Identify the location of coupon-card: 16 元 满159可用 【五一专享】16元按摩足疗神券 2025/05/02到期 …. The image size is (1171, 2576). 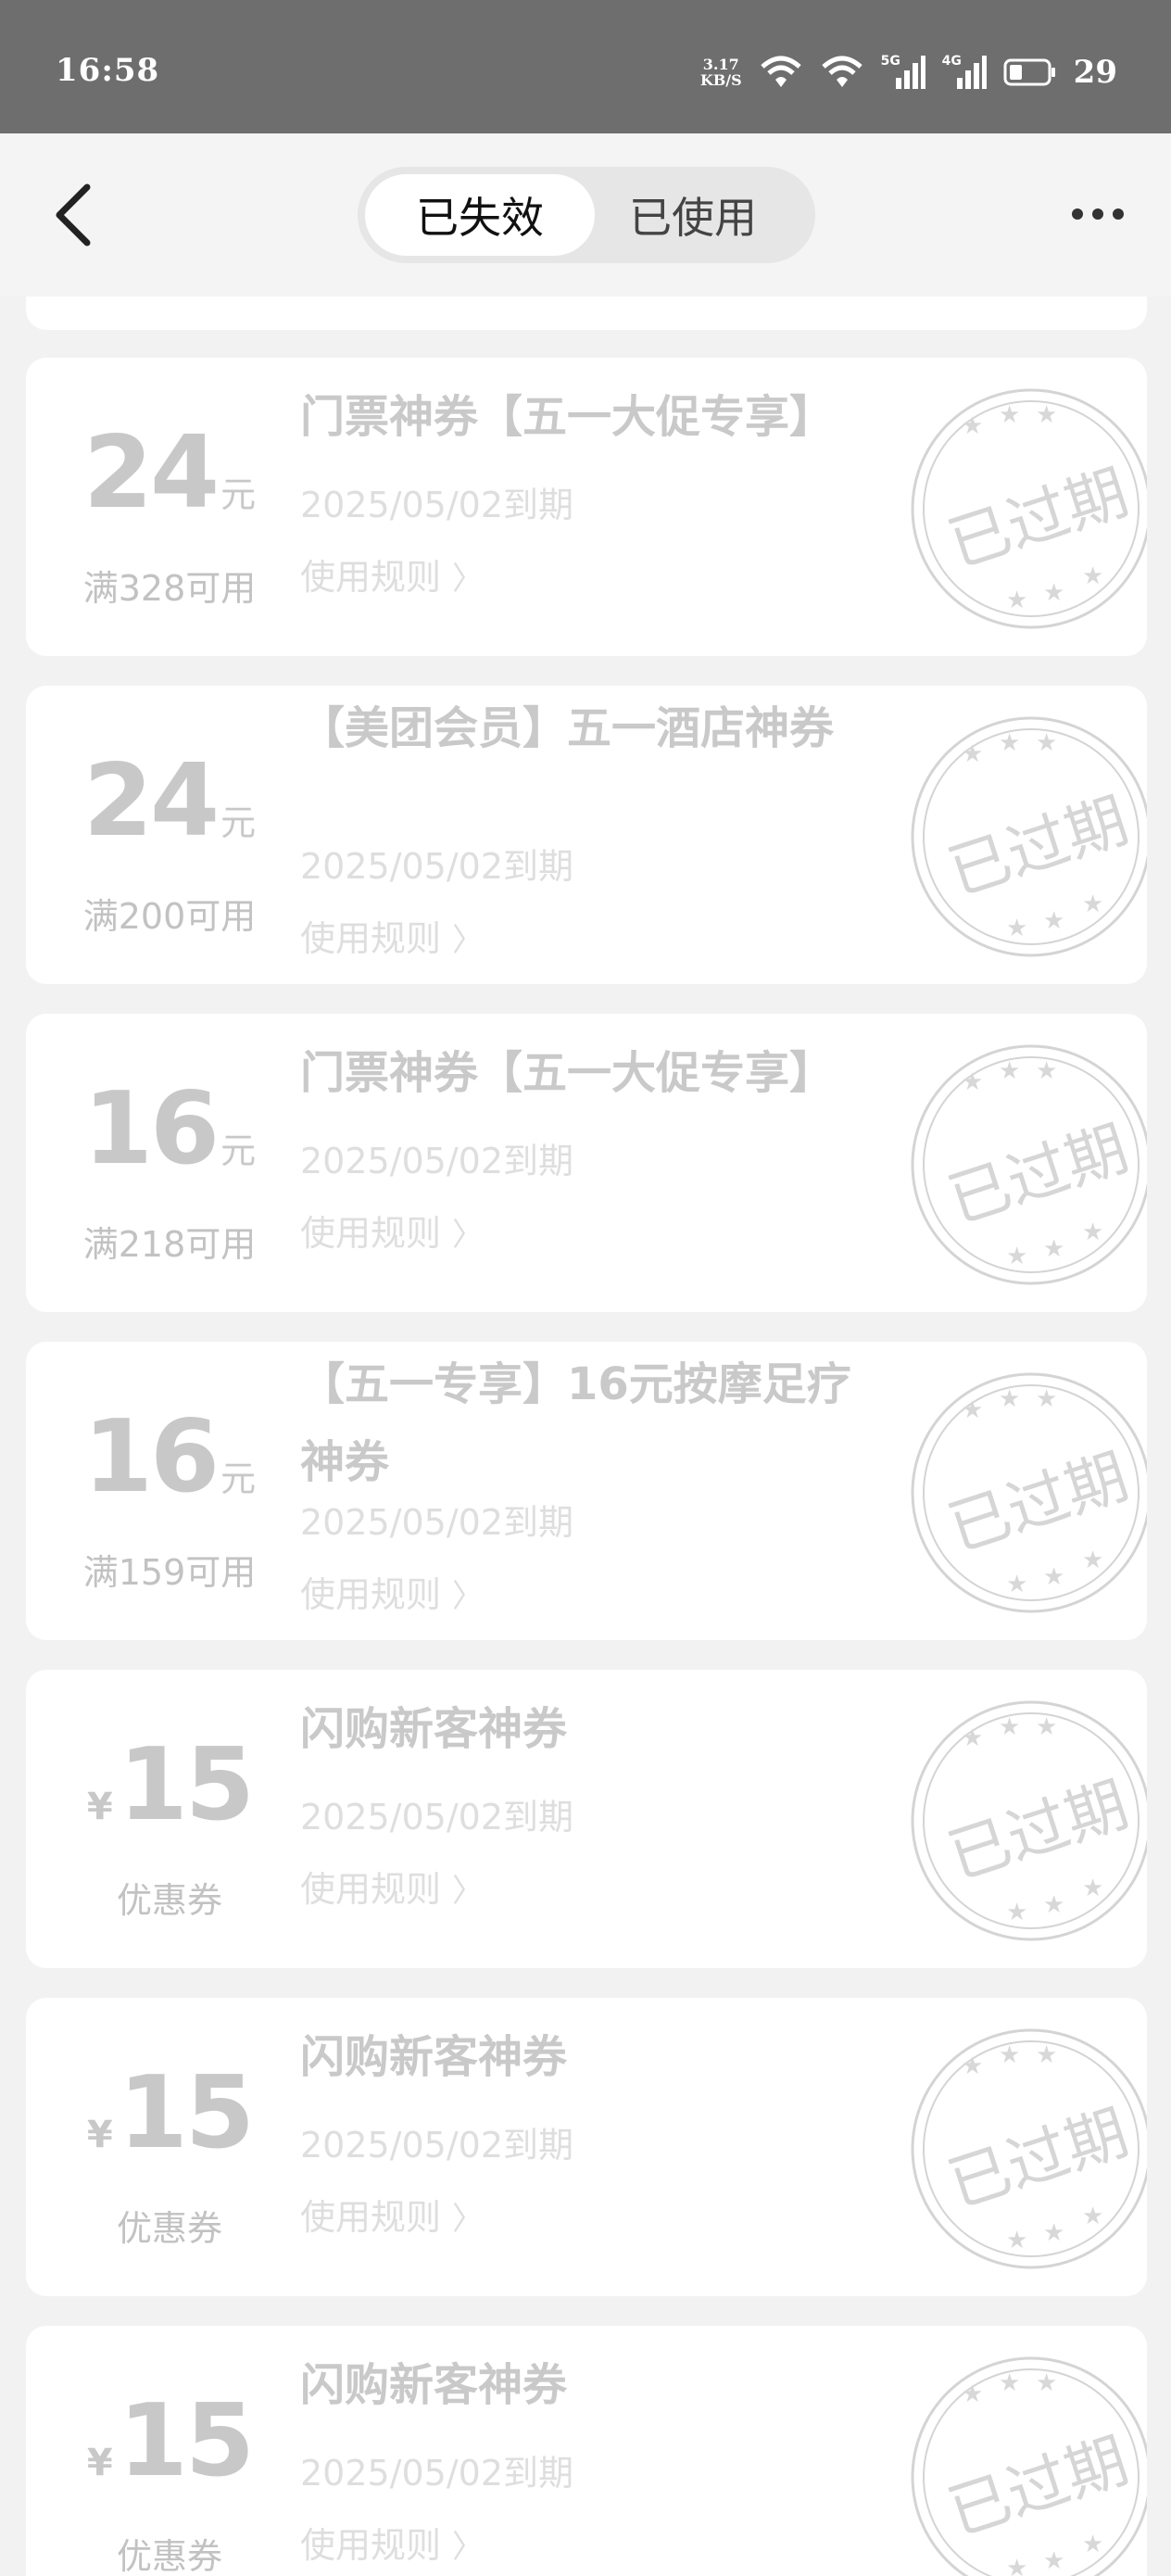
(587, 1491).